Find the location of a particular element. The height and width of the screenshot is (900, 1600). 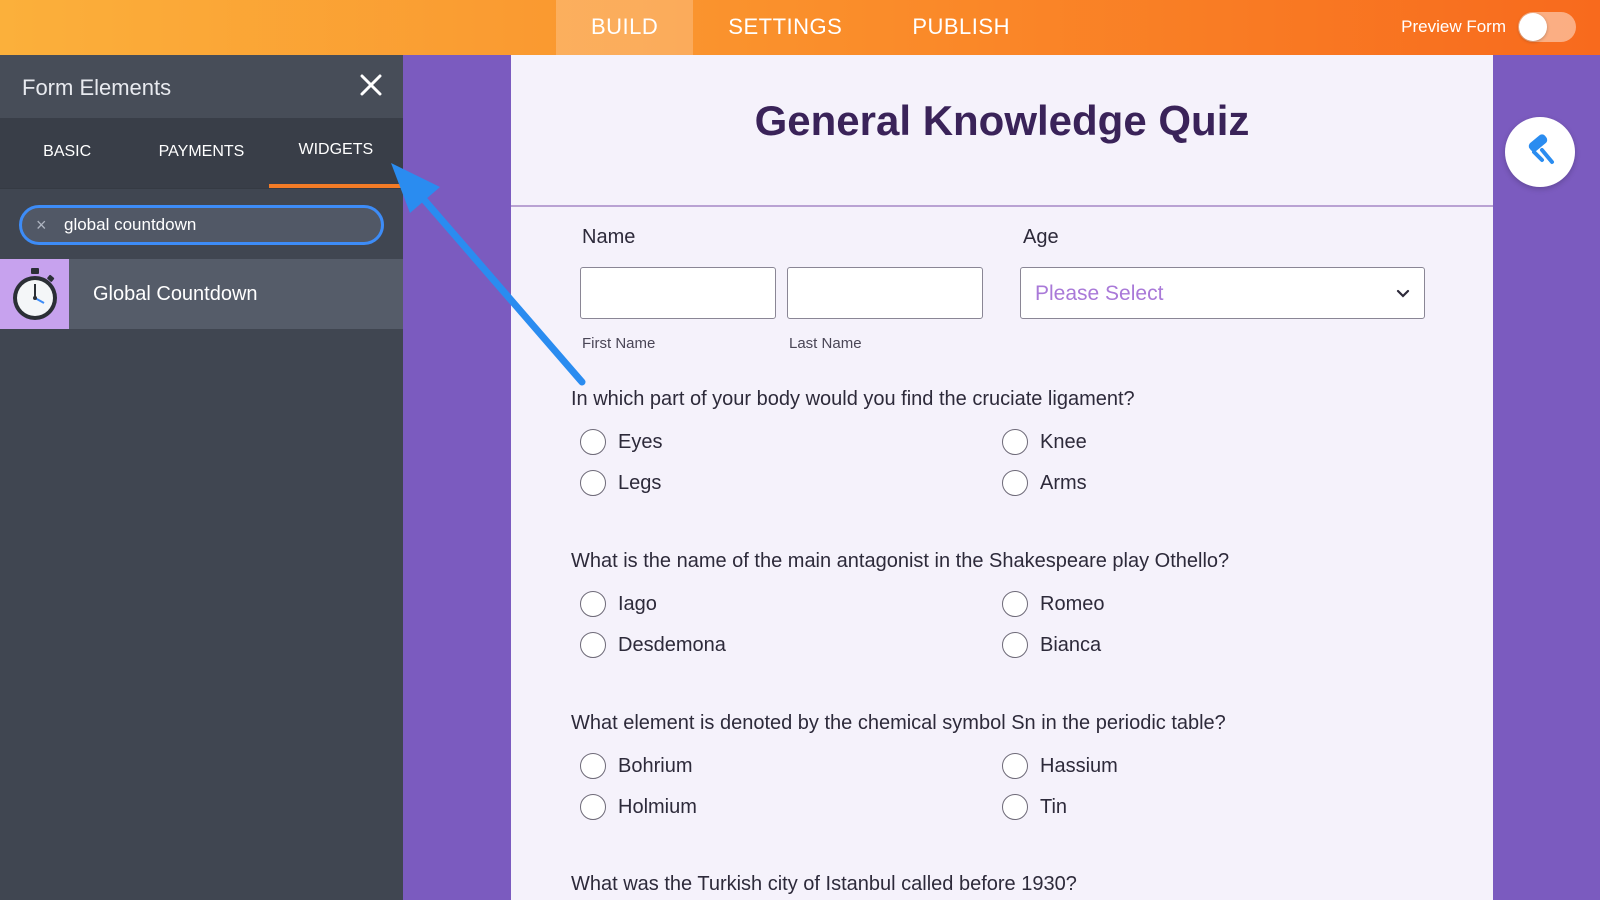

option-eyes: Eyes is located at coordinates (621, 442).